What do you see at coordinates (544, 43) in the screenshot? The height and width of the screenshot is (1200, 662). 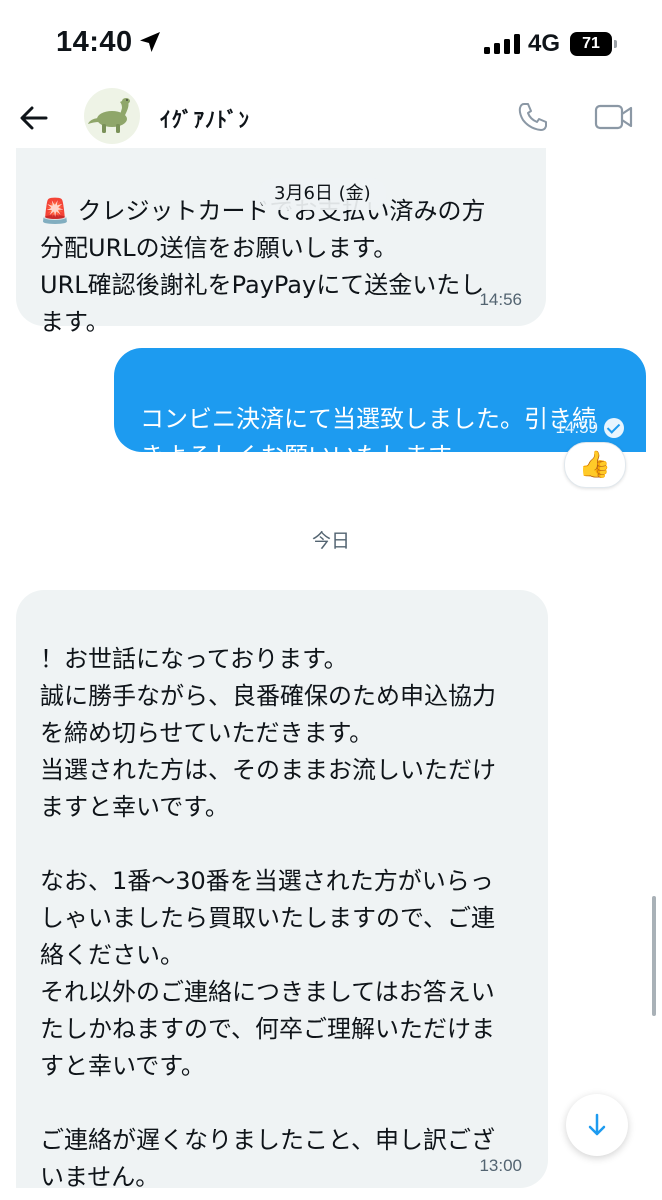 I see `network-type: 4G` at bounding box center [544, 43].